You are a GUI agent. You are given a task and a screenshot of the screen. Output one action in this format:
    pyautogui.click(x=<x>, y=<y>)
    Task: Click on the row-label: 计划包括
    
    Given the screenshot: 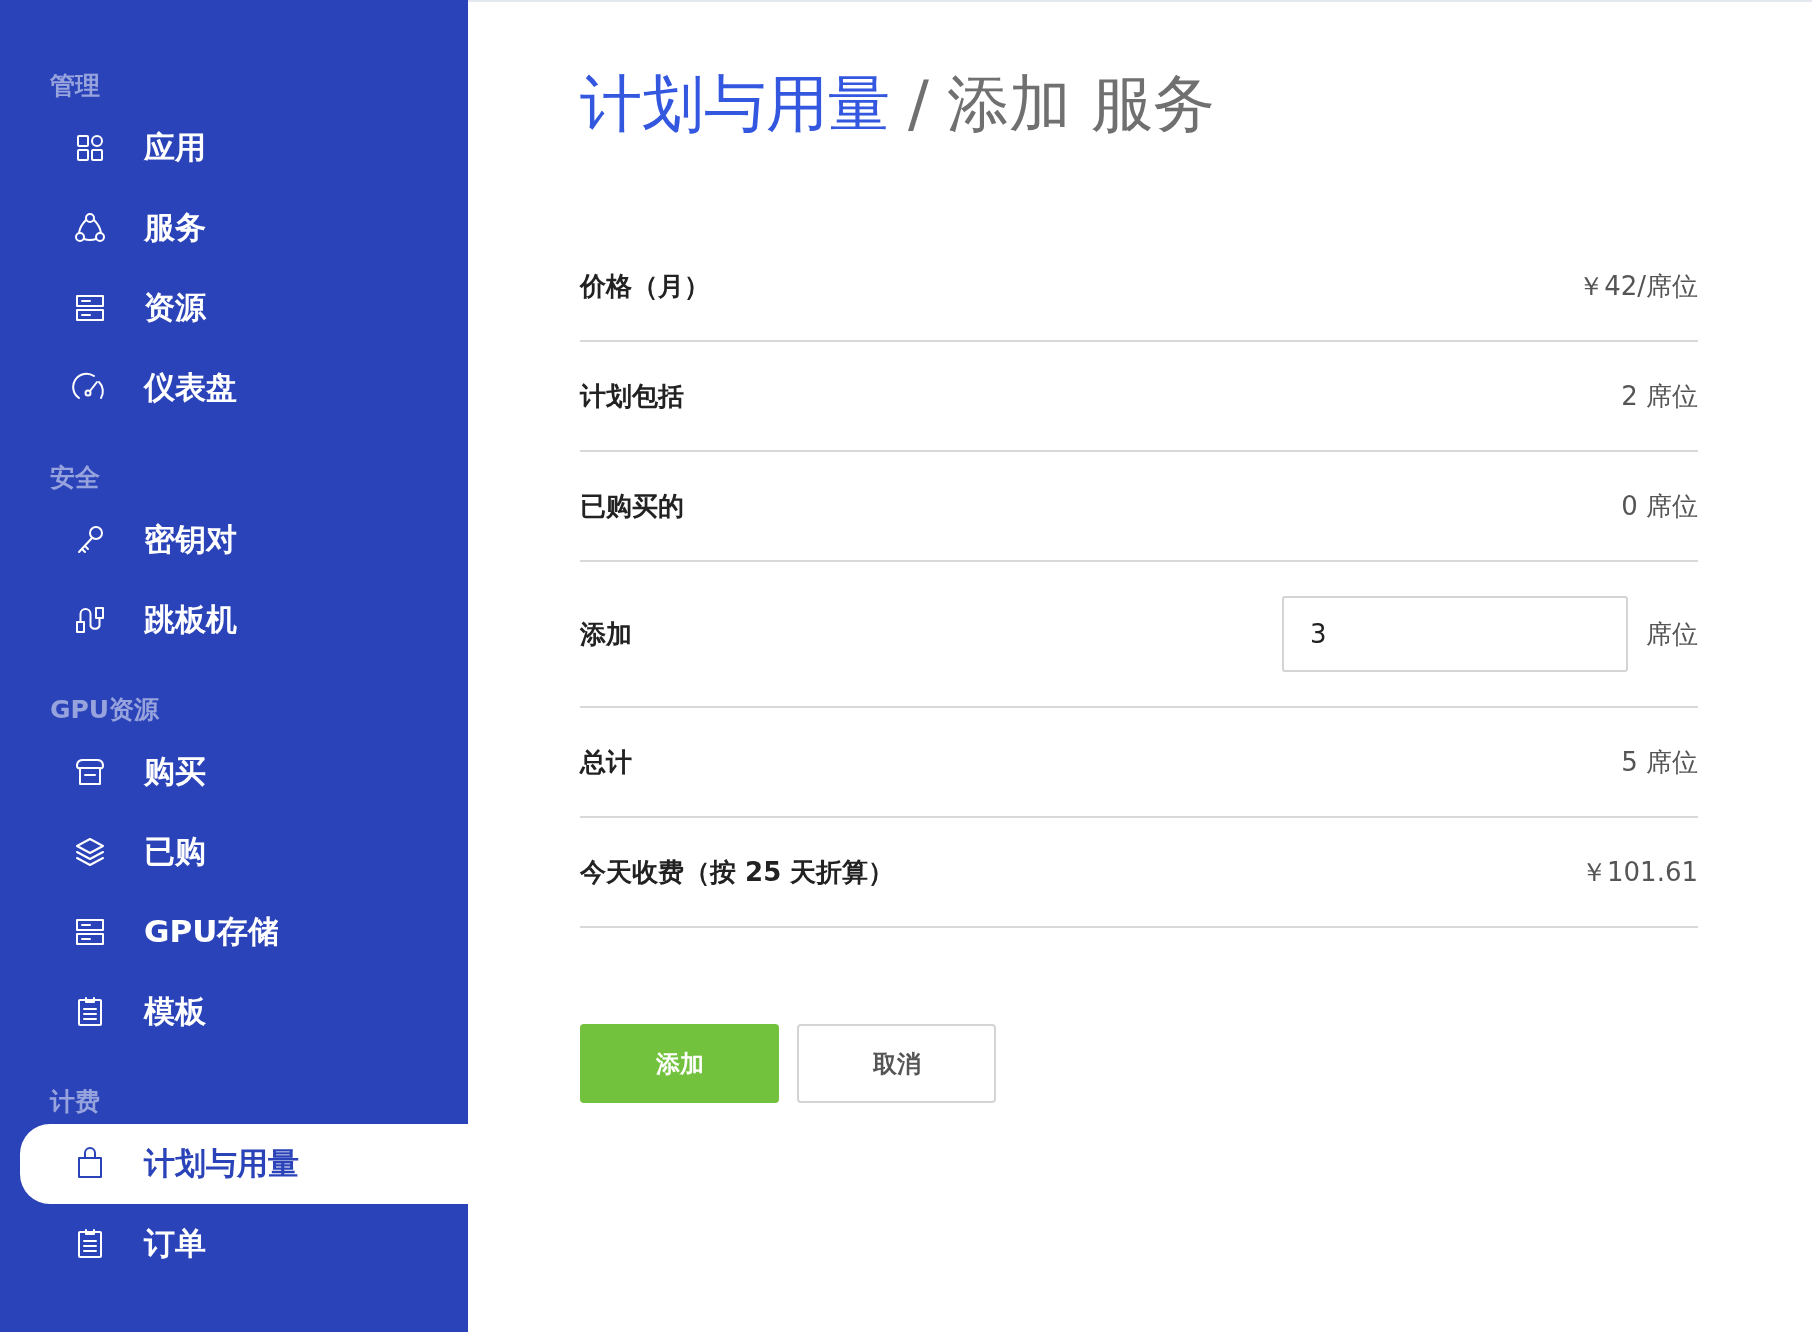 What is the action you would take?
    pyautogui.click(x=632, y=396)
    